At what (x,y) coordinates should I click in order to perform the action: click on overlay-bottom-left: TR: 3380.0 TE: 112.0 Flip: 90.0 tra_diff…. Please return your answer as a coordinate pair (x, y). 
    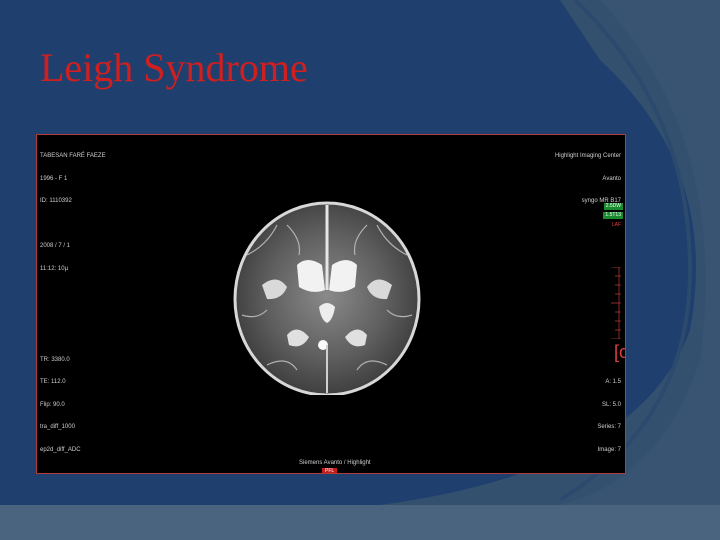
    Looking at the image, I should click on (60, 406).